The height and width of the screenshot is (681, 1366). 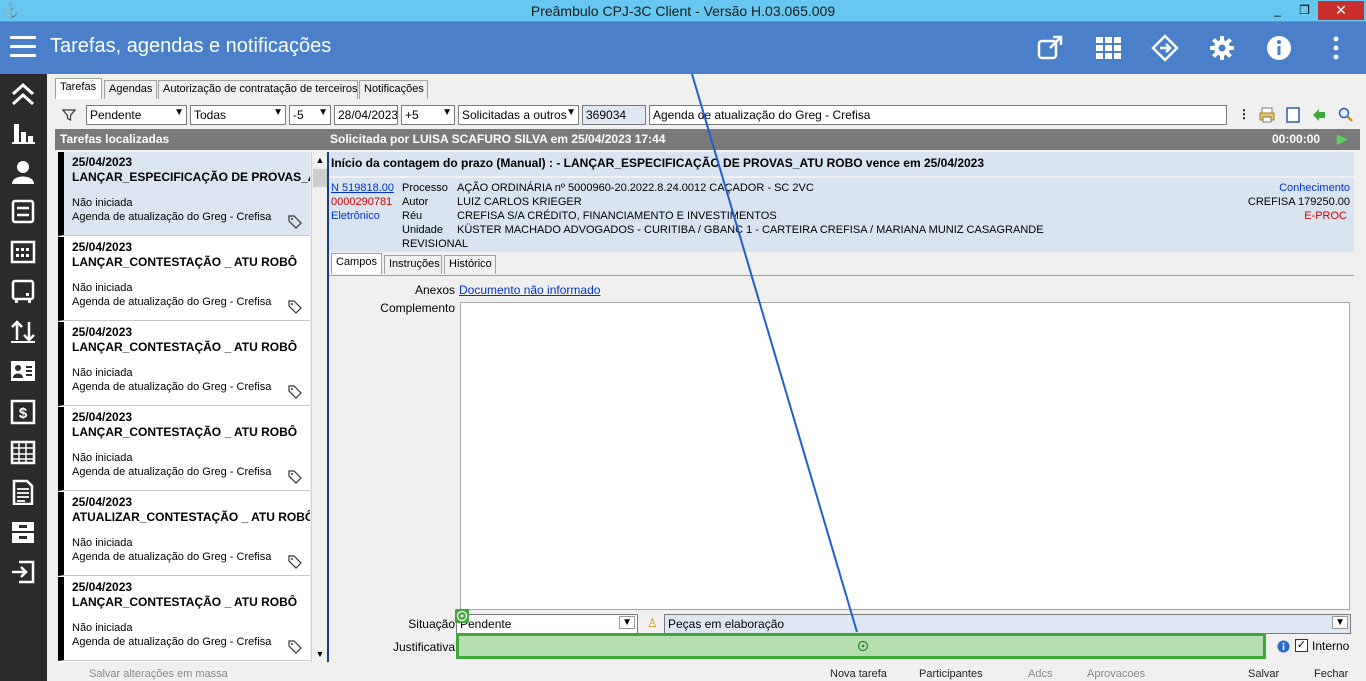 What do you see at coordinates (1116, 674) in the screenshot?
I see `approvals-button: Aprovacoes` at bounding box center [1116, 674].